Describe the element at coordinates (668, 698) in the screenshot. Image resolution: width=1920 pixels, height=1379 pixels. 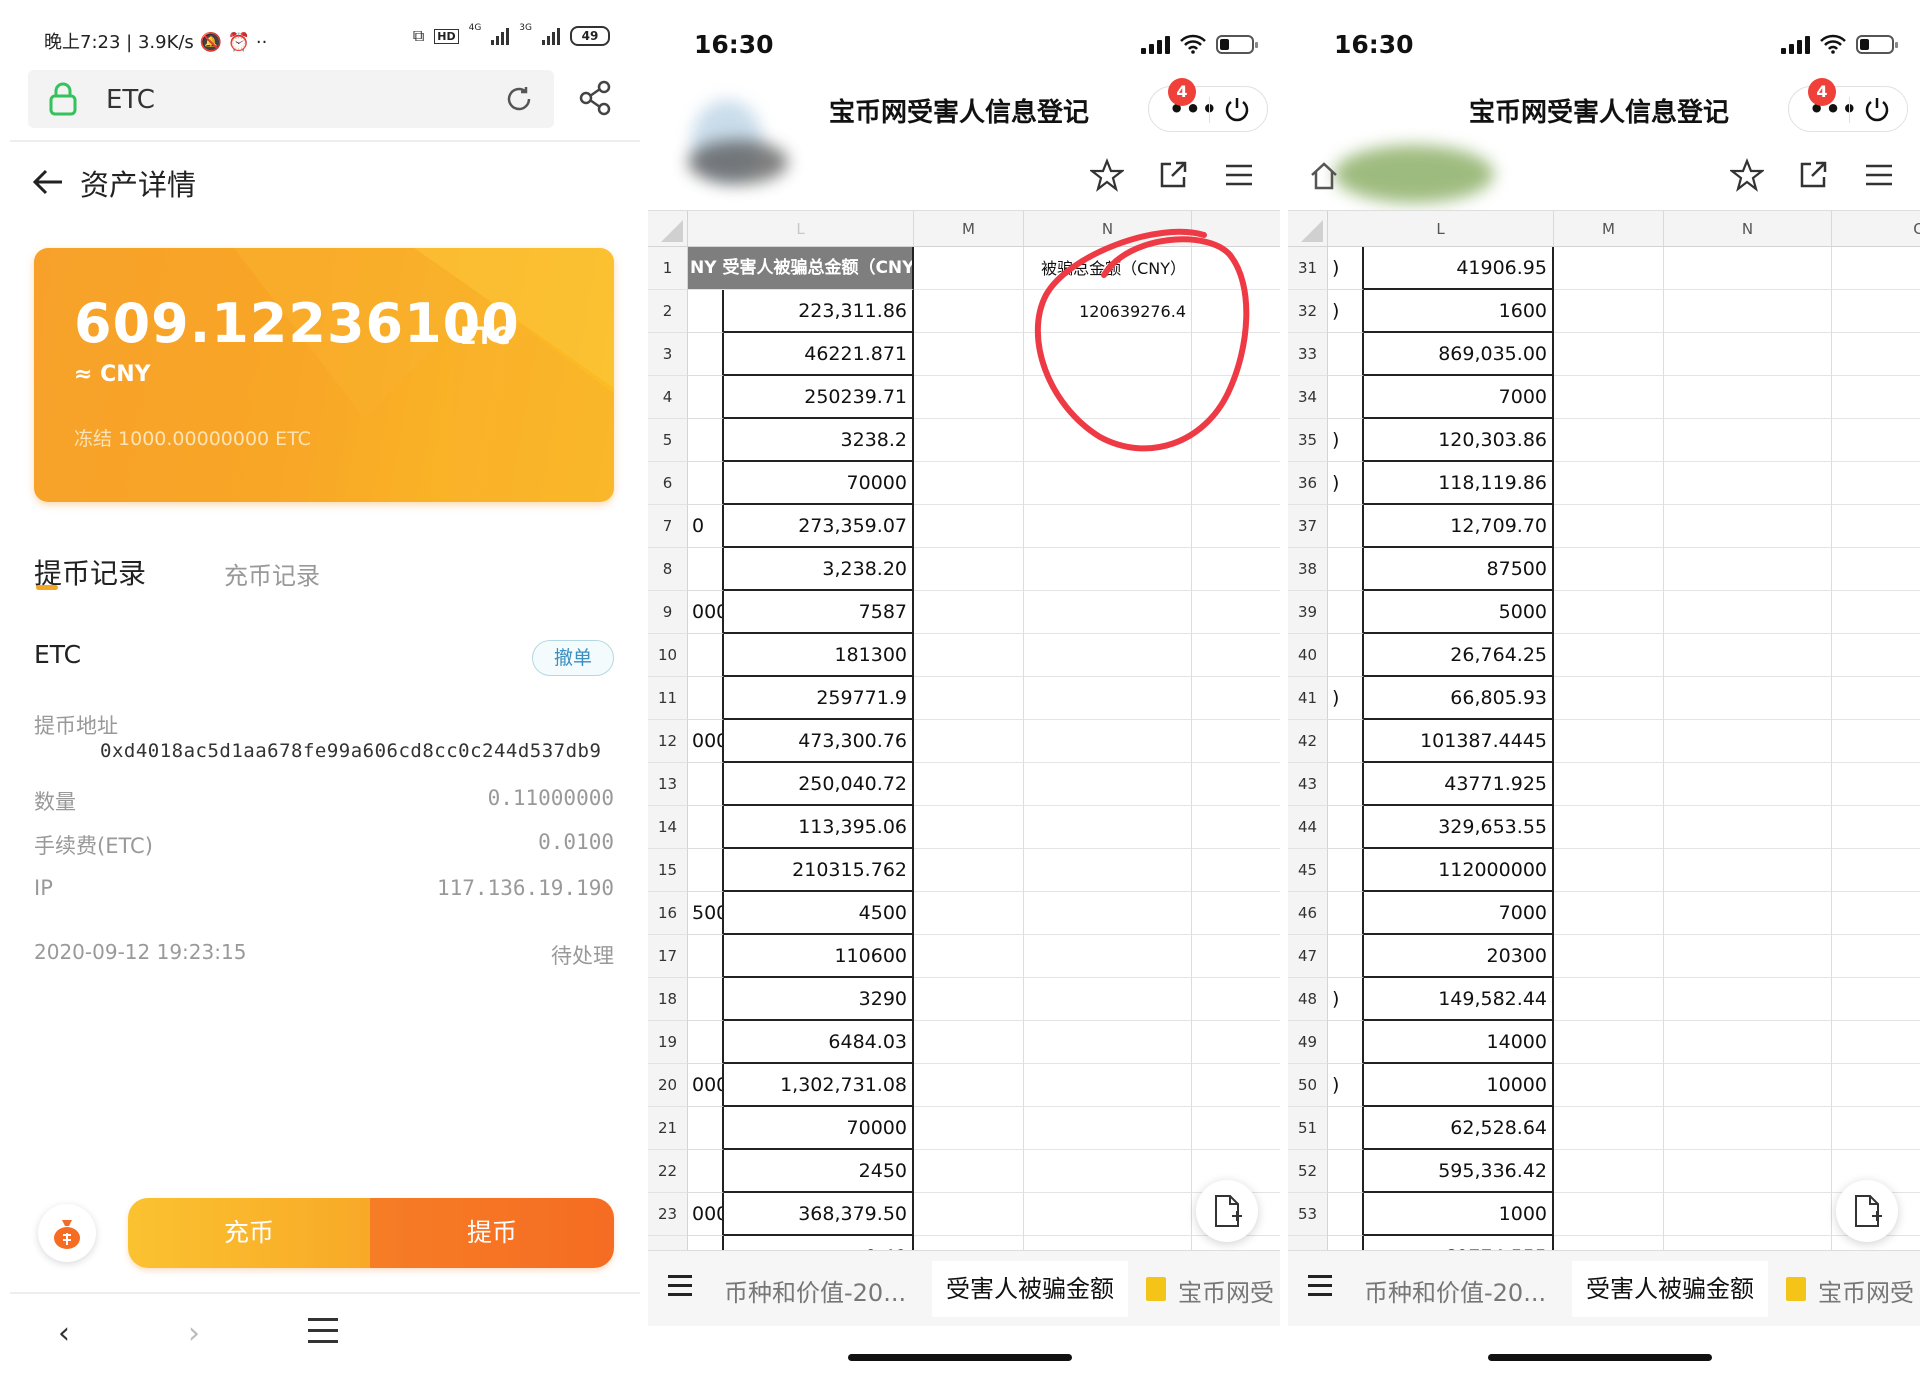
I see `row-number: 11` at that location.